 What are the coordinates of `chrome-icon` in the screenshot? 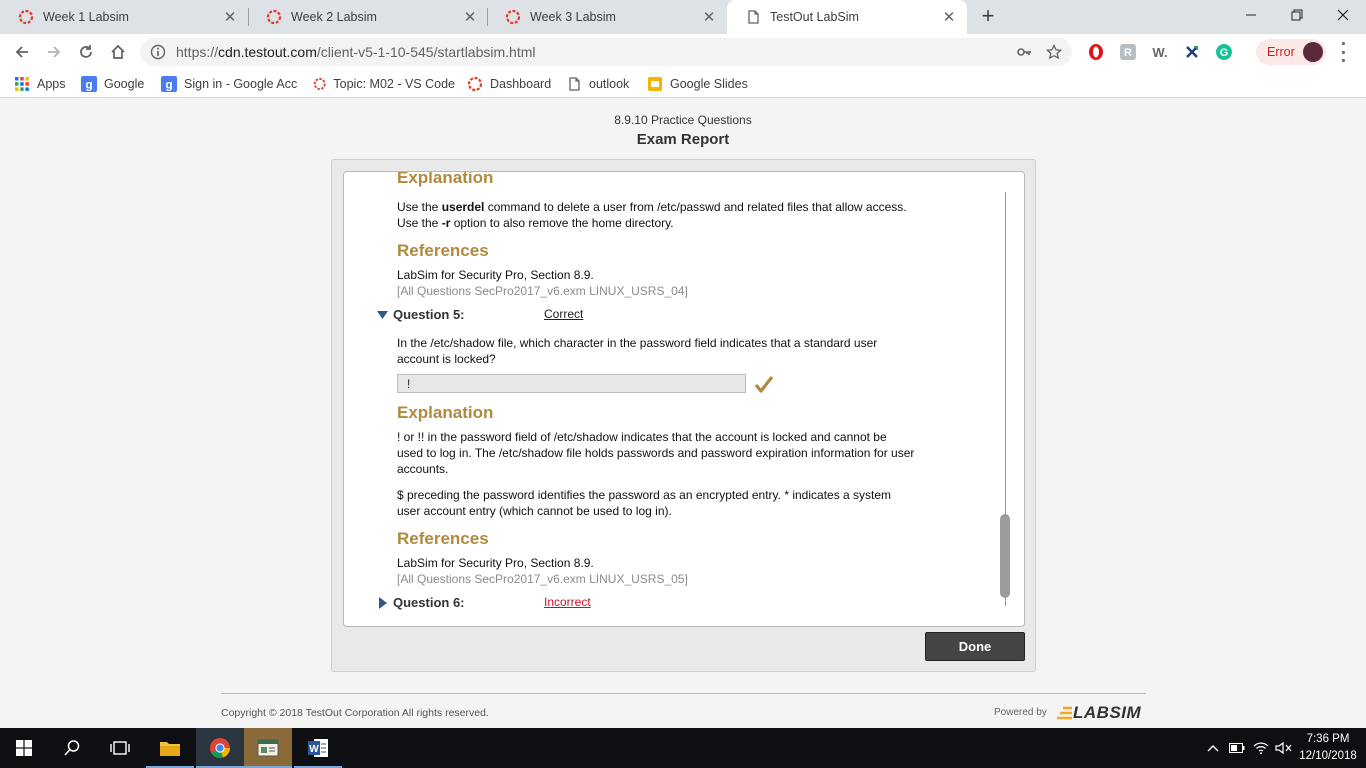 It's located at (220, 748).